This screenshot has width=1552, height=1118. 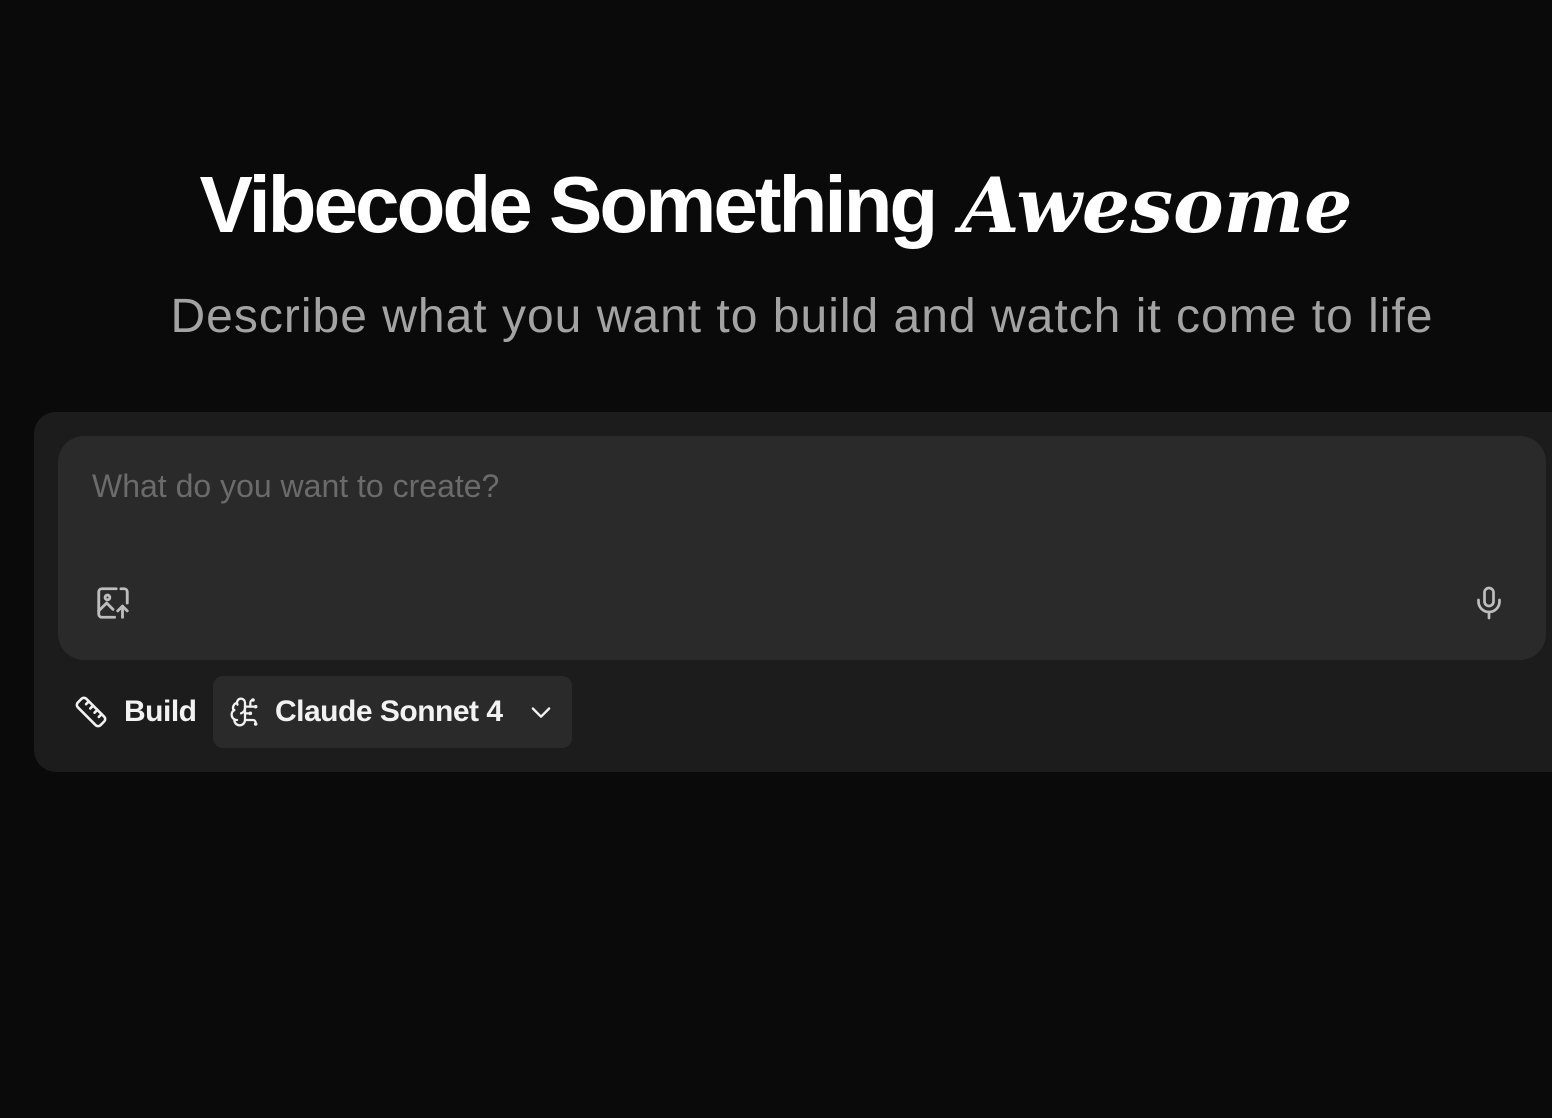 I want to click on image-upload-icon, so click(x=113, y=603).